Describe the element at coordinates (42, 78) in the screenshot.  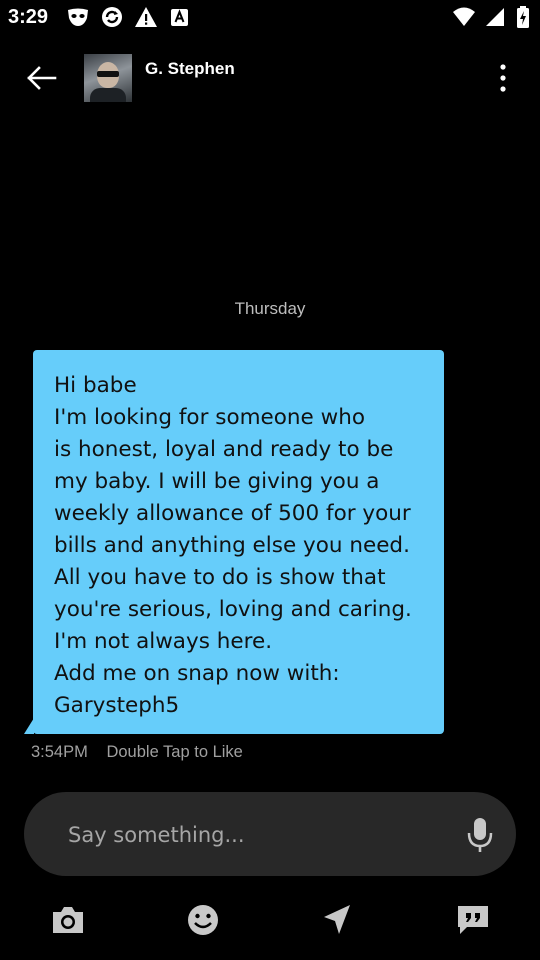
I see `back-arrow-icon` at that location.